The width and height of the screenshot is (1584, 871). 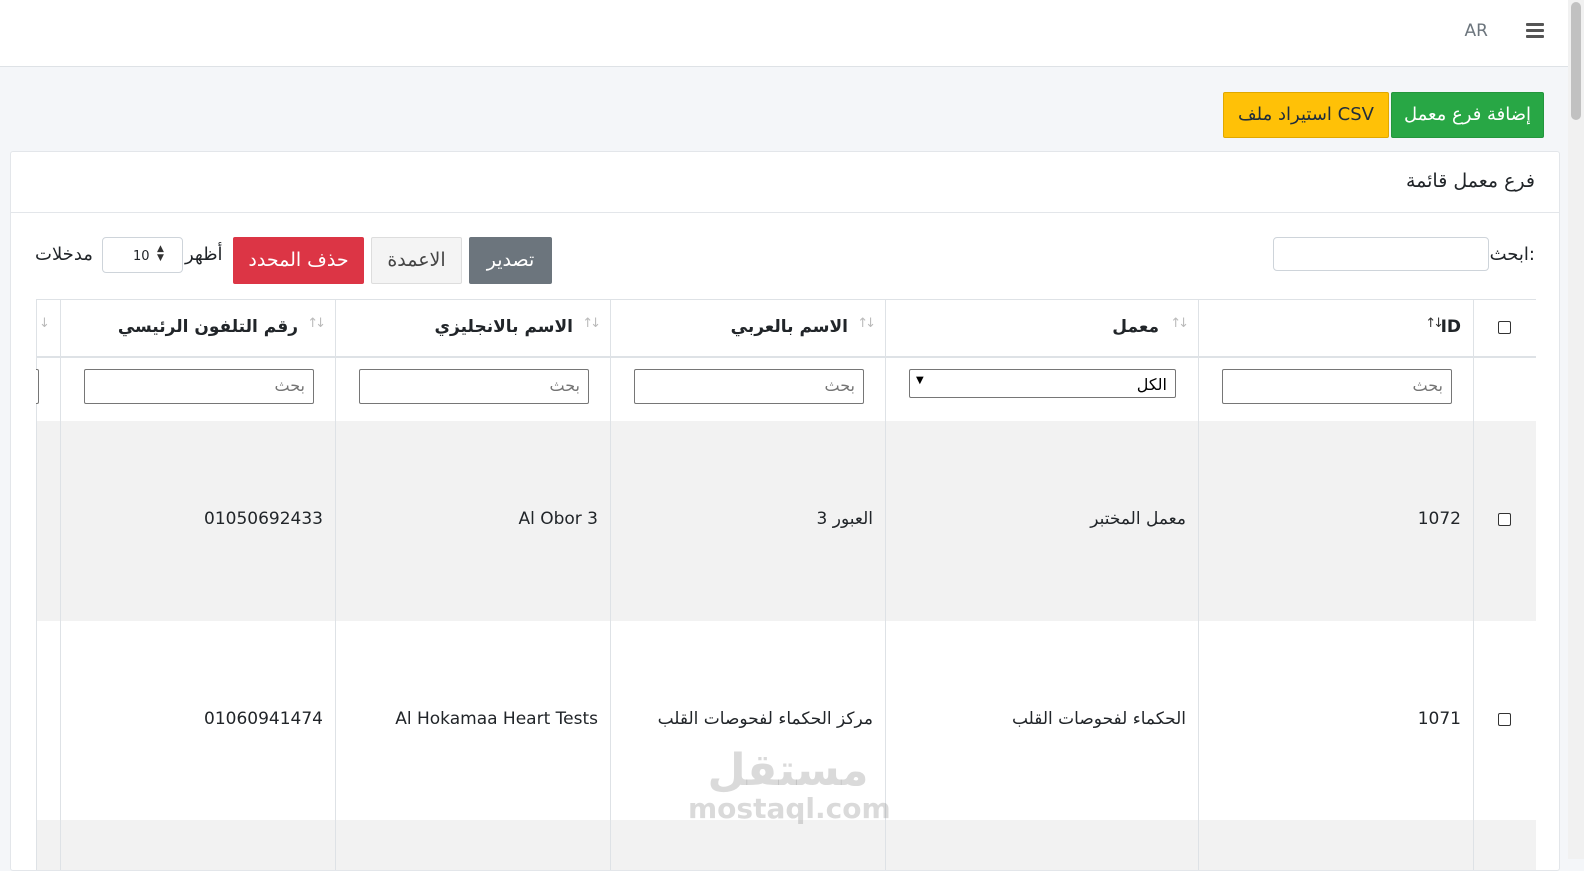 What do you see at coordinates (1335, 328) in the screenshot?
I see `header-id: ID ↑↓` at bounding box center [1335, 328].